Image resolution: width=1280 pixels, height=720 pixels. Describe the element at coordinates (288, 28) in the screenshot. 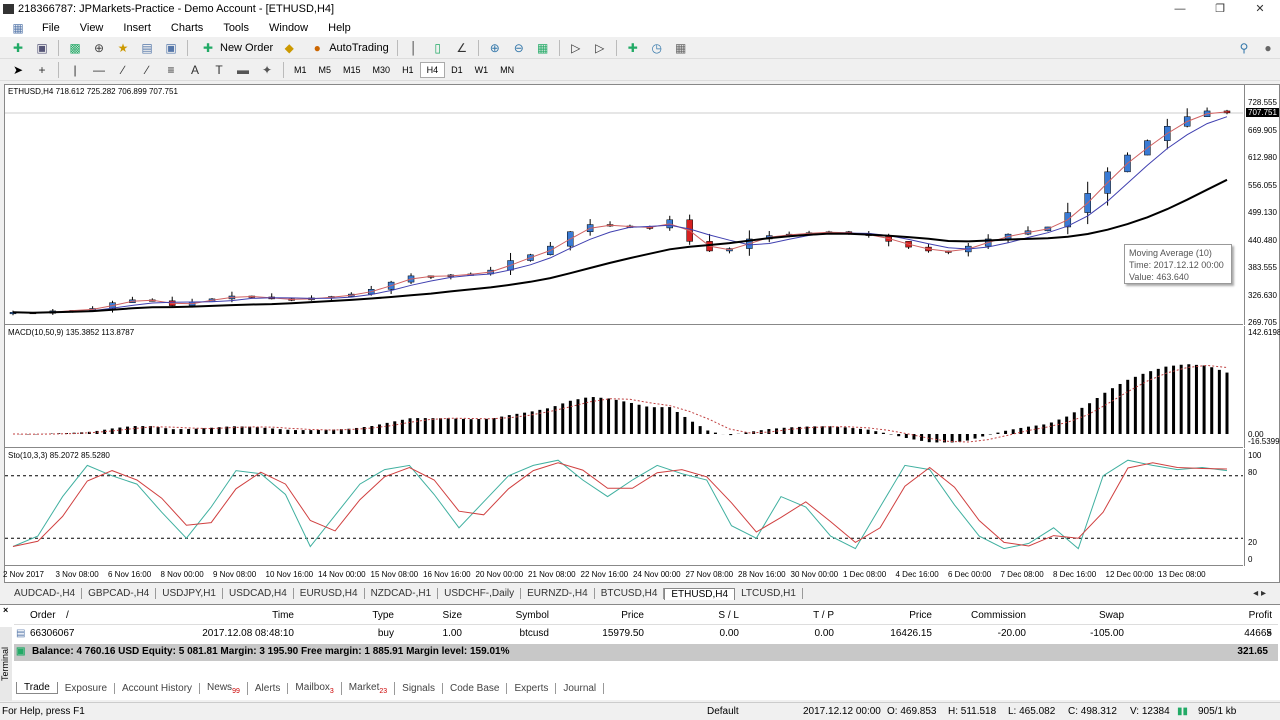

I see `menu-window: Window` at that location.